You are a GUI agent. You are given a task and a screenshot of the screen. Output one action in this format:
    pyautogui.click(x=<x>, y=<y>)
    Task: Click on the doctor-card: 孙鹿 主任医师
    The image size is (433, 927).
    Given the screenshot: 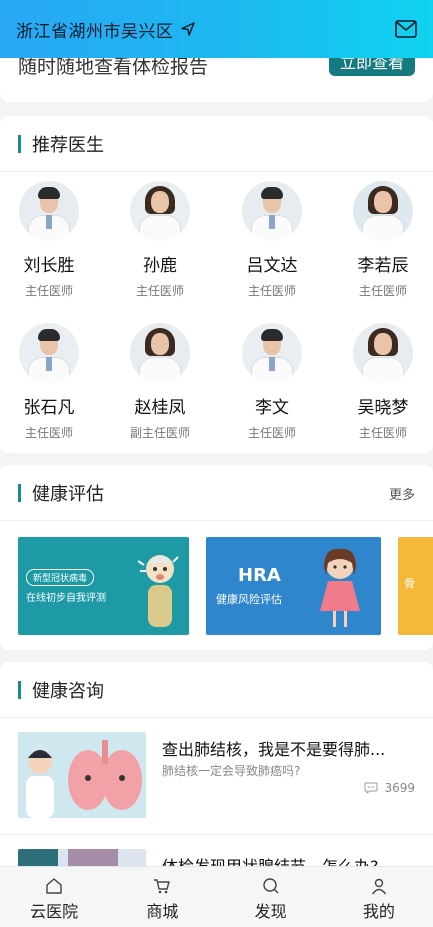 What is the action you would take?
    pyautogui.click(x=160, y=240)
    